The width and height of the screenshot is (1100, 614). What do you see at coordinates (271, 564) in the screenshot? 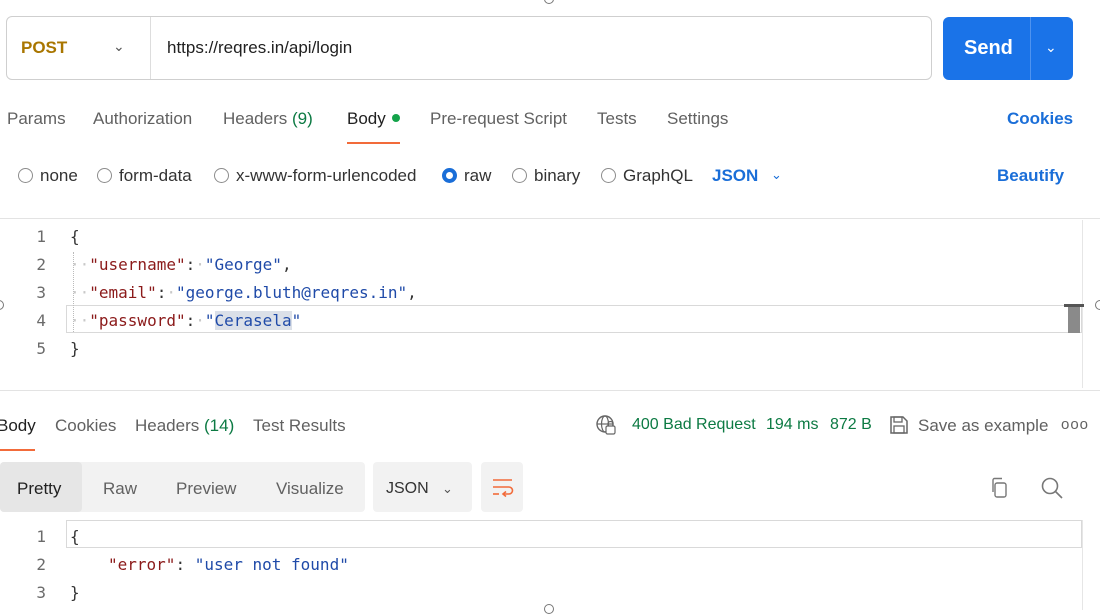
I see `json-value: "user not found"` at bounding box center [271, 564].